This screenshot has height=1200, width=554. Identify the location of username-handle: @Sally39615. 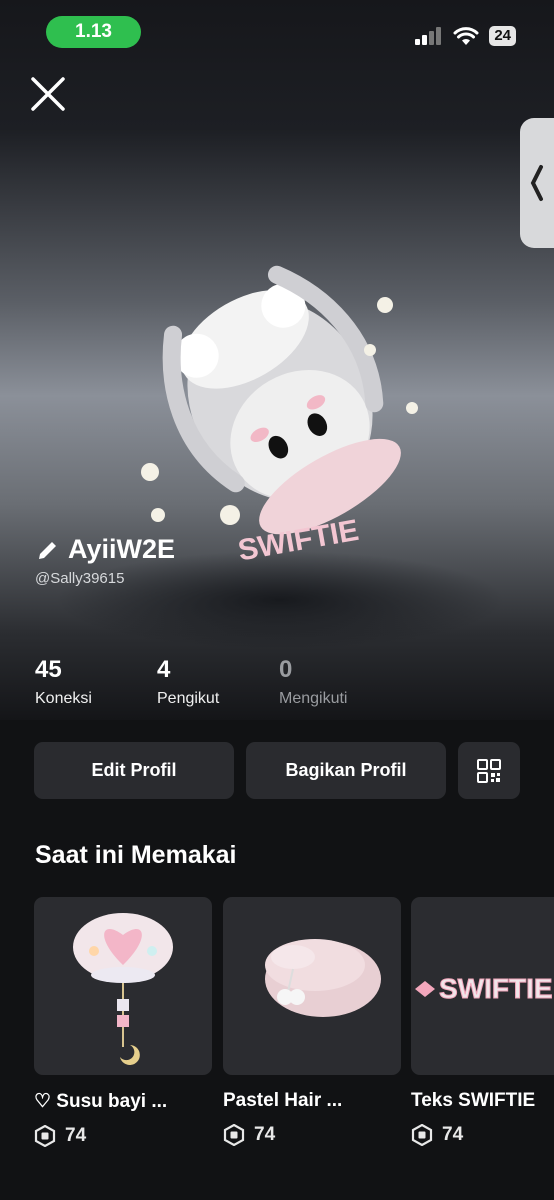
(80, 578).